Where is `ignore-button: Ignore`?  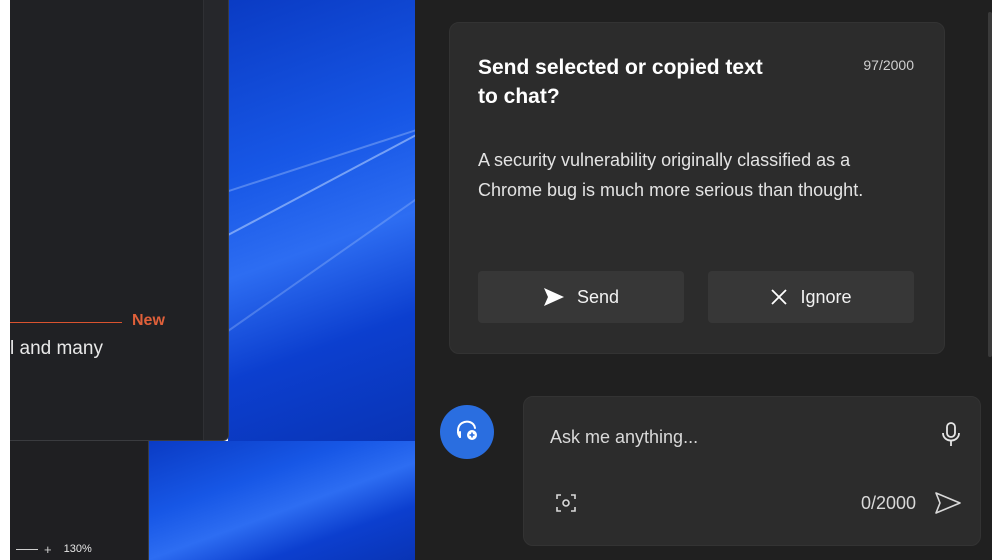 ignore-button: Ignore is located at coordinates (811, 297).